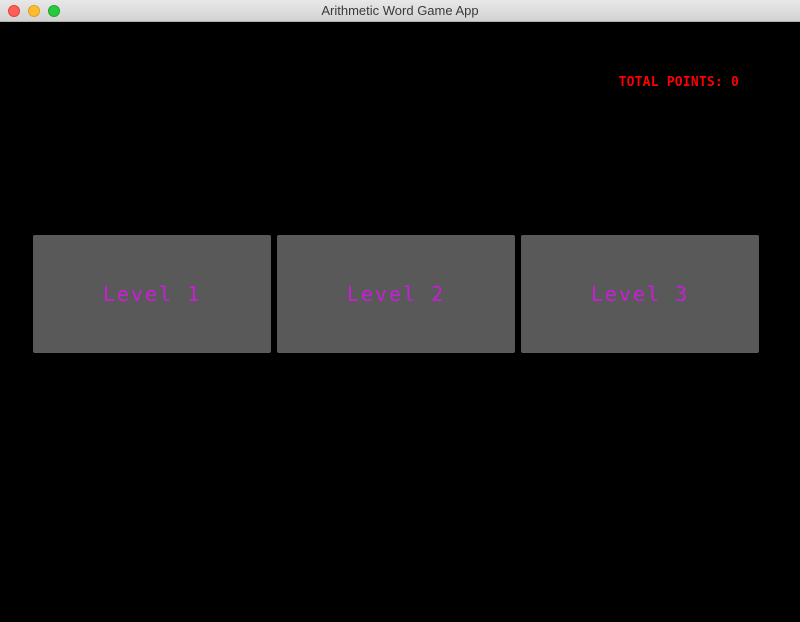 This screenshot has height=622, width=800. I want to click on window-controls, so click(34, 11).